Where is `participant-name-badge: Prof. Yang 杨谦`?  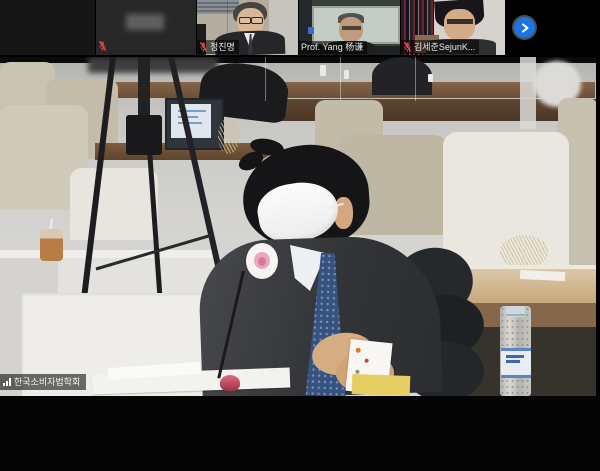 participant-name-badge: Prof. Yang 杨谦 is located at coordinates (333, 47).